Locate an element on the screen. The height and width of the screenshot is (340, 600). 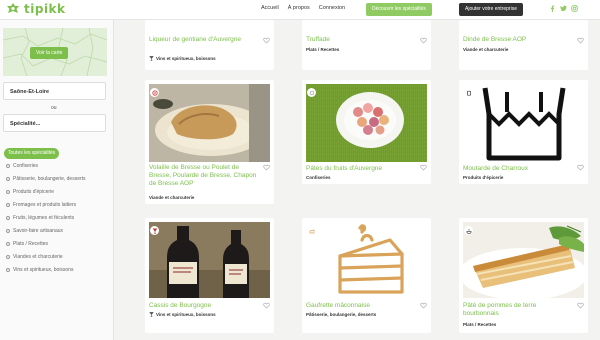
nav-connexion: Connexion is located at coordinates (332, 8).